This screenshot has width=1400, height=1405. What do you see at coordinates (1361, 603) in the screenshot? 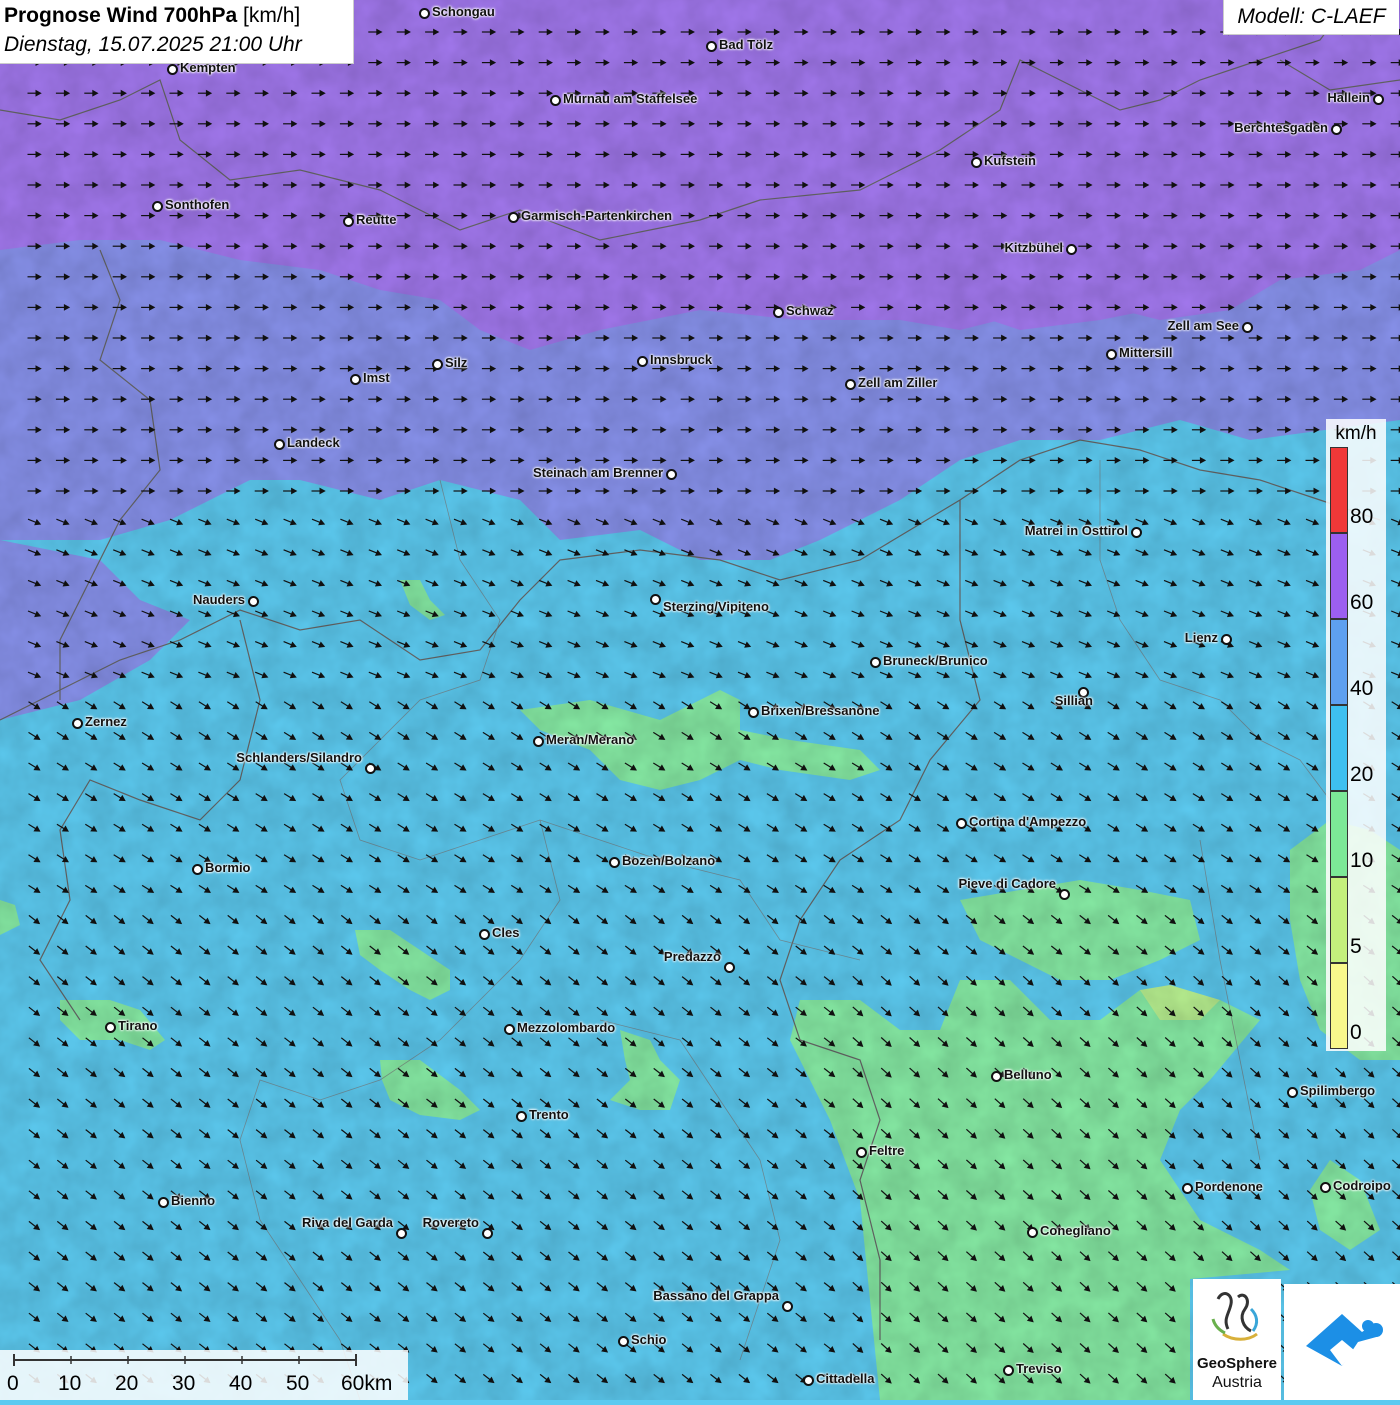
I see `legend-tick-label: 60` at bounding box center [1361, 603].